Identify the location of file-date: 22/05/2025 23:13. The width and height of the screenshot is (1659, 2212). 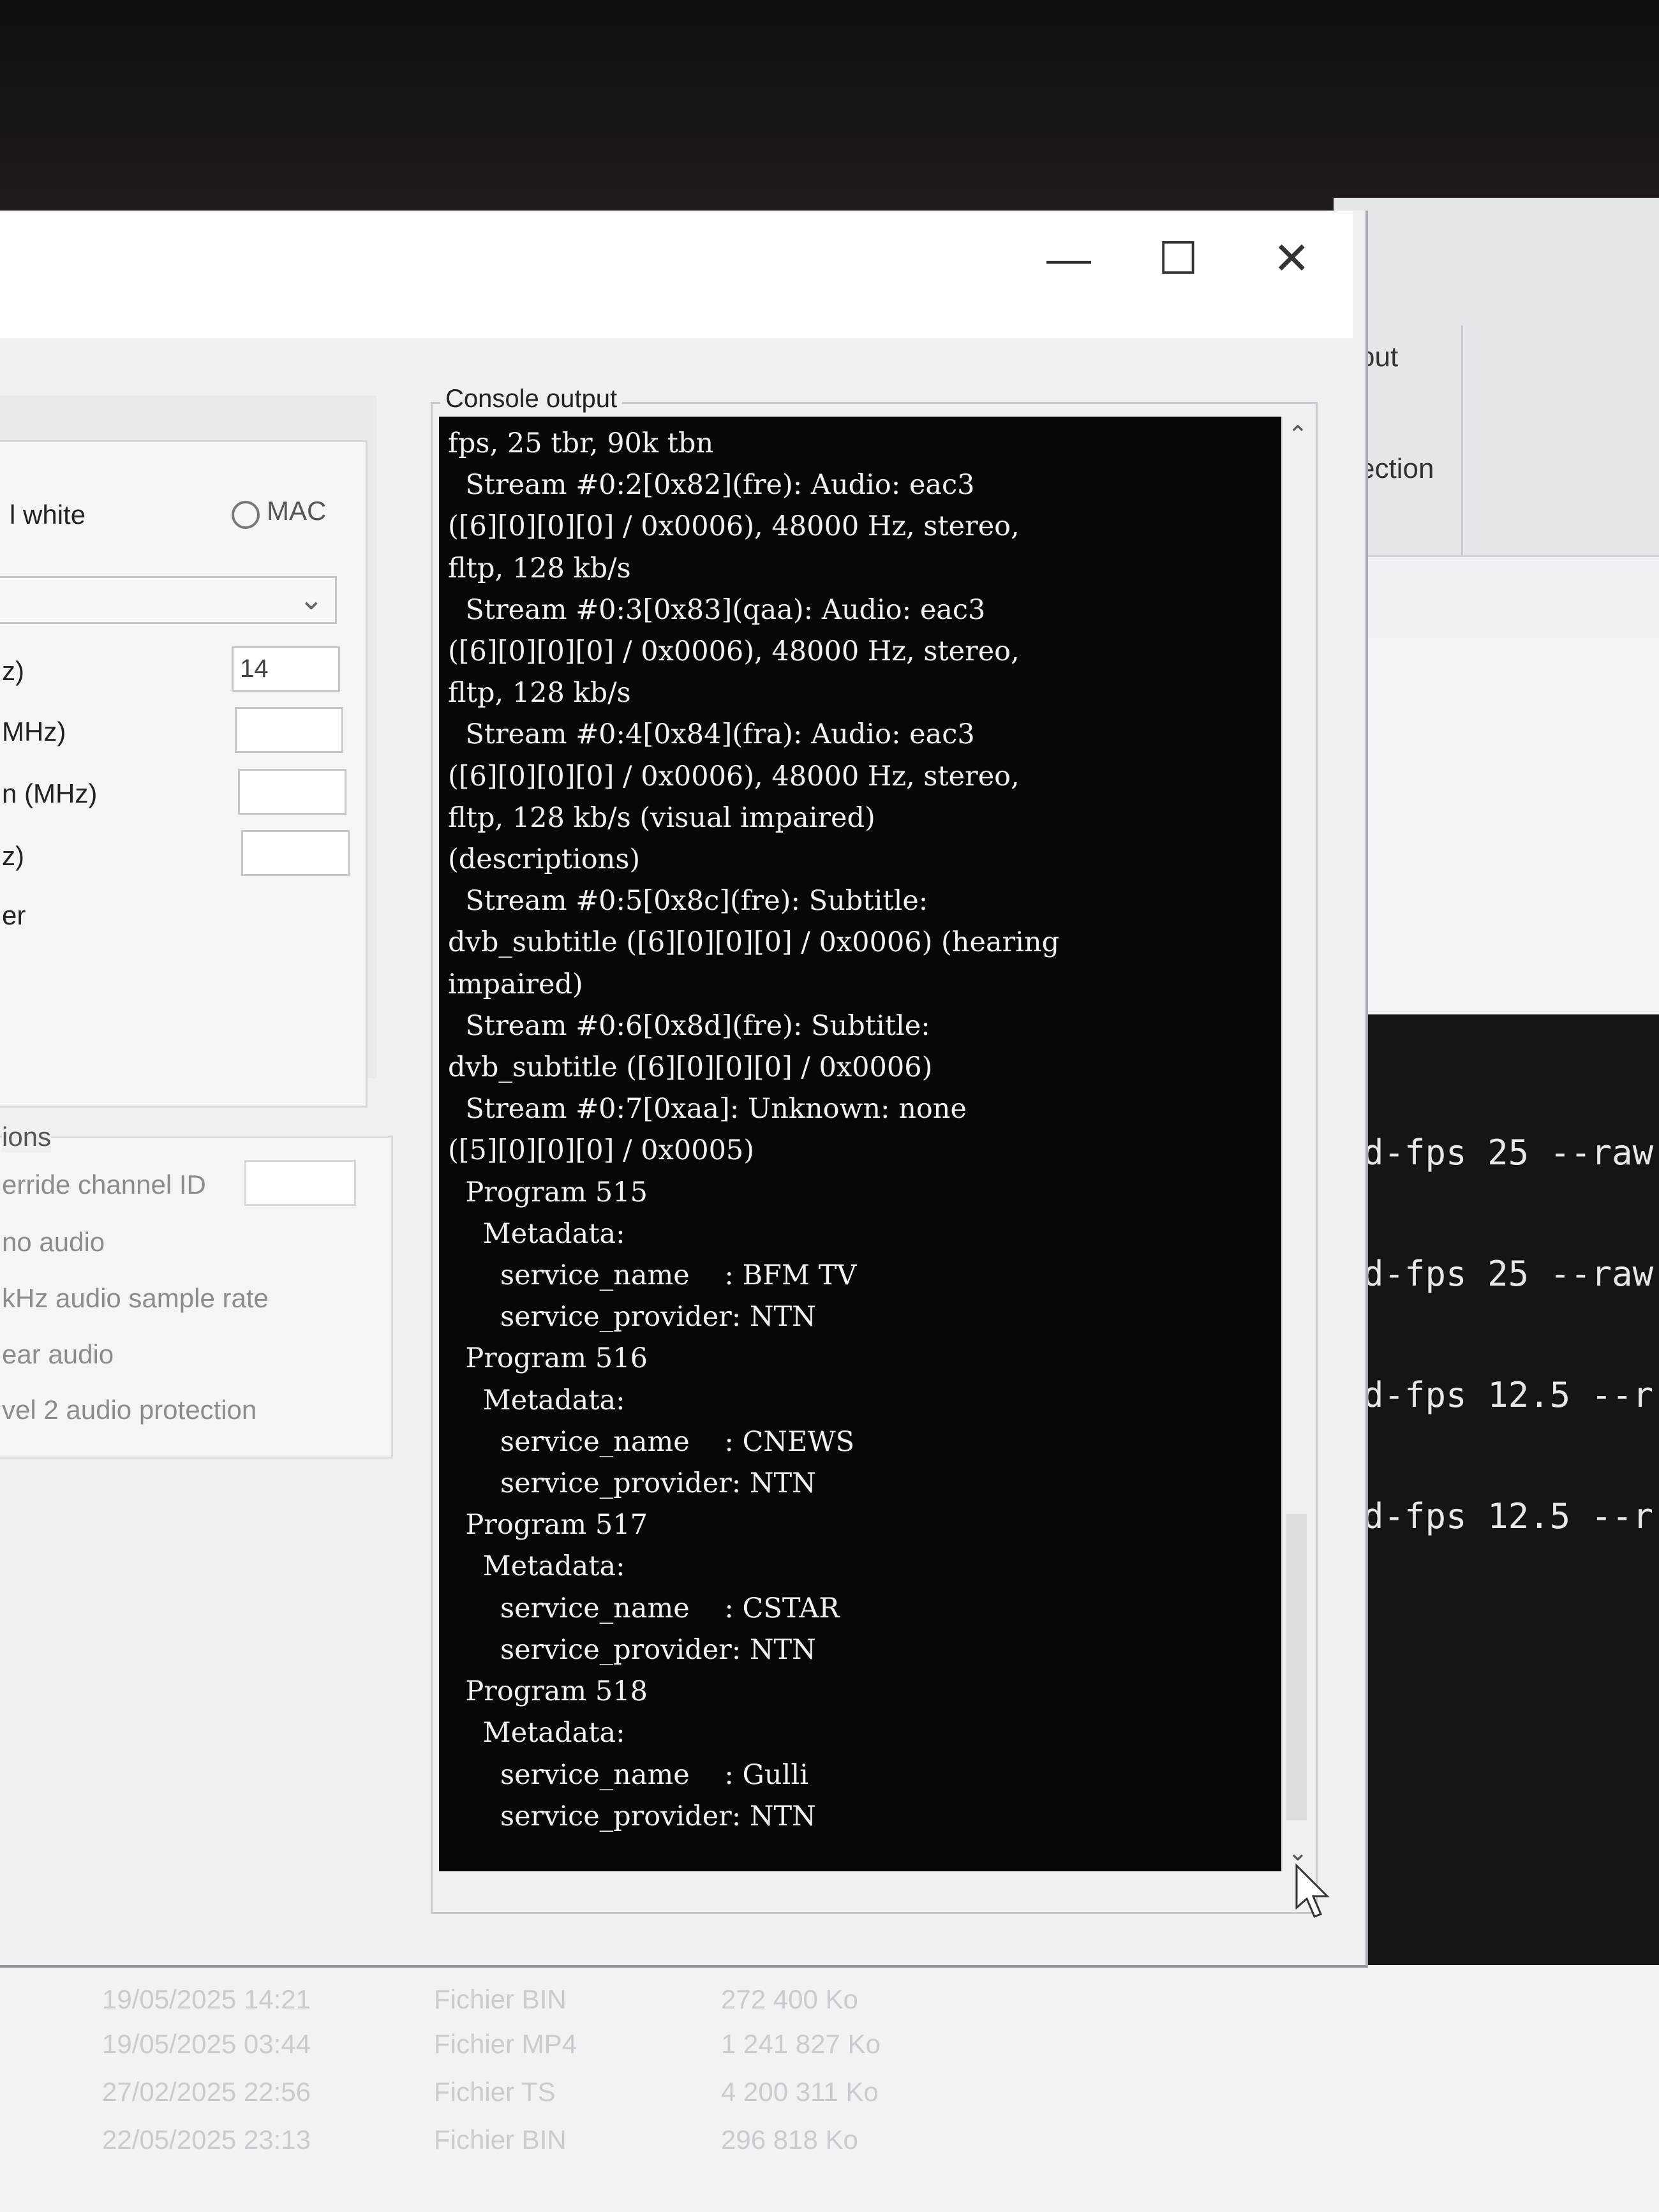
(207, 2140).